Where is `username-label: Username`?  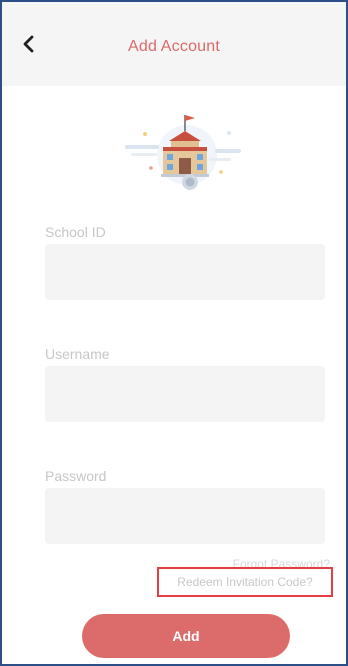
username-label: Username is located at coordinates (77, 354).